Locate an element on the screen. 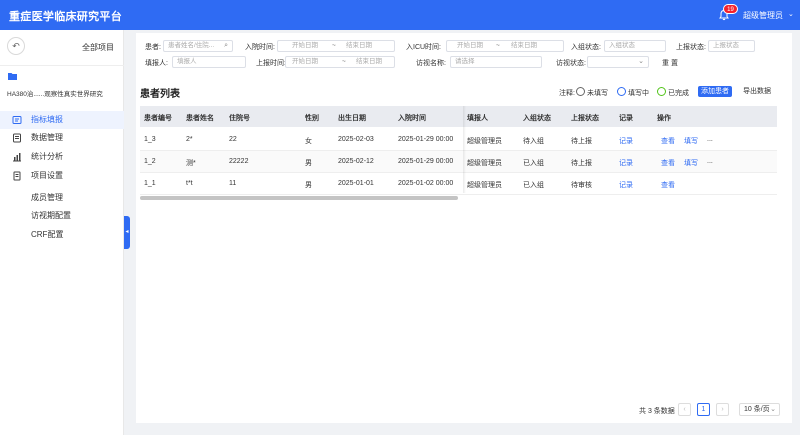  chevron-right-icon: › is located at coordinates (722, 409).